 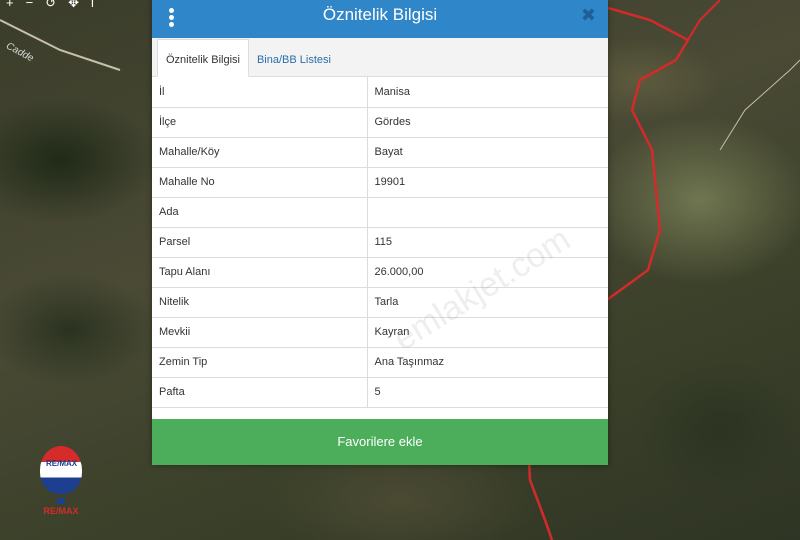 What do you see at coordinates (203, 58) in the screenshot?
I see `tab-attribute-info: Öznitelik Bilgisi` at bounding box center [203, 58].